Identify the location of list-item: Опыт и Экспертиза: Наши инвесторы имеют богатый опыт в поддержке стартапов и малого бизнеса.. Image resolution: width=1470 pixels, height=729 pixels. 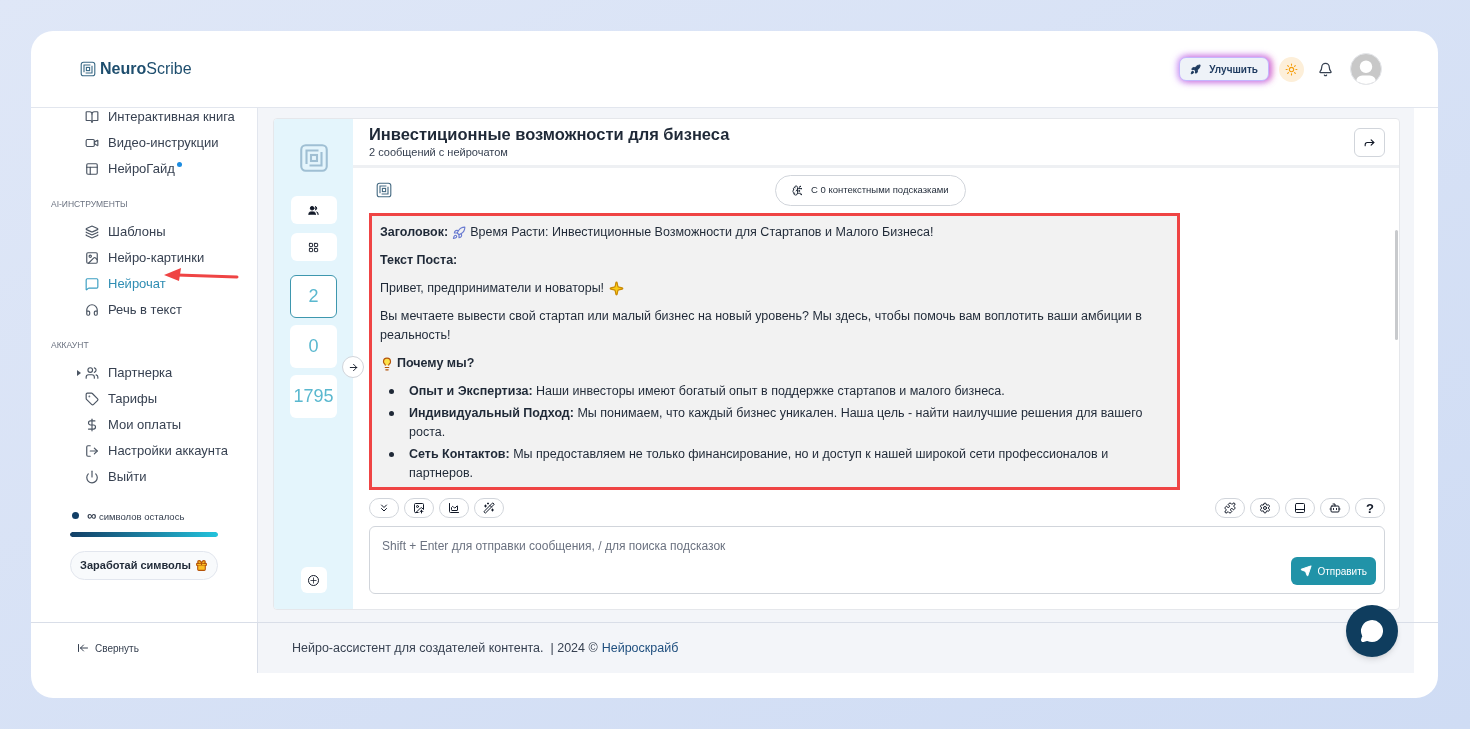
(707, 391).